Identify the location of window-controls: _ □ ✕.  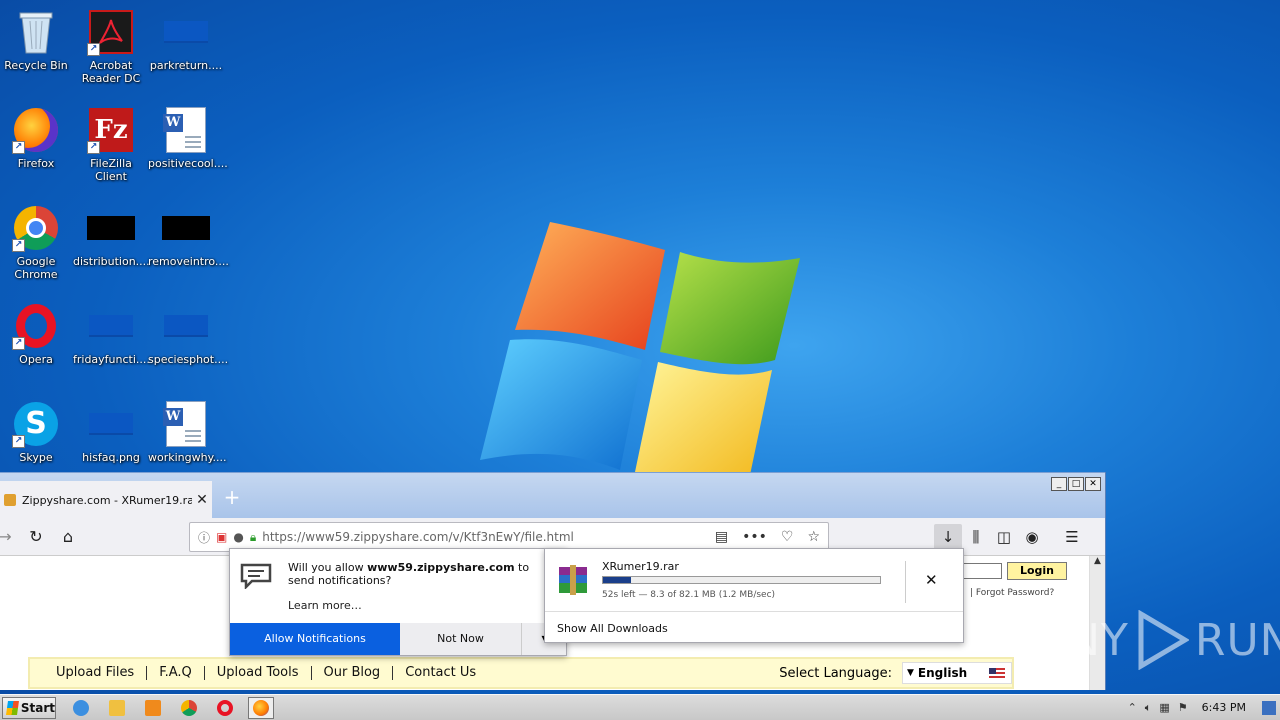
(1076, 484).